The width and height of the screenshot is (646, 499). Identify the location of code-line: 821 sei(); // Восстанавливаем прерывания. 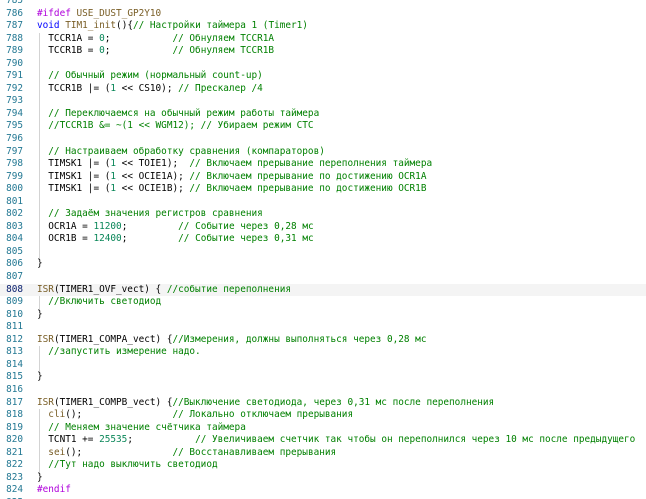
(323, 453).